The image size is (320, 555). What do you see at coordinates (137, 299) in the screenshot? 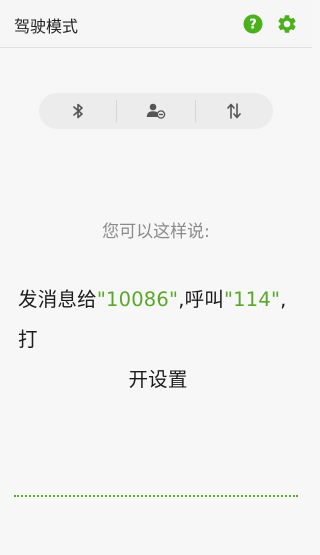
I see `example-number-highlight: "10086"` at bounding box center [137, 299].